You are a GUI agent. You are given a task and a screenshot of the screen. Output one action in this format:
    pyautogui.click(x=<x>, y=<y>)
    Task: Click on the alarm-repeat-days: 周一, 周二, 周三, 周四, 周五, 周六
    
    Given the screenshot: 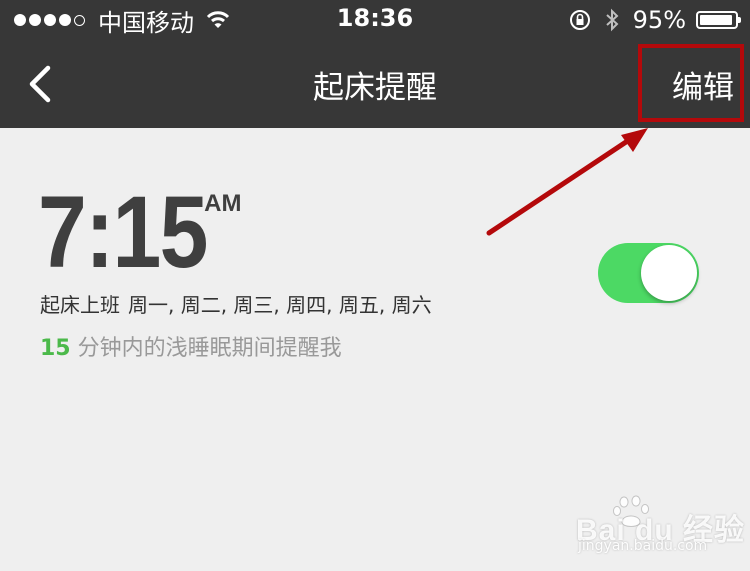 What is the action you would take?
    pyautogui.click(x=280, y=305)
    